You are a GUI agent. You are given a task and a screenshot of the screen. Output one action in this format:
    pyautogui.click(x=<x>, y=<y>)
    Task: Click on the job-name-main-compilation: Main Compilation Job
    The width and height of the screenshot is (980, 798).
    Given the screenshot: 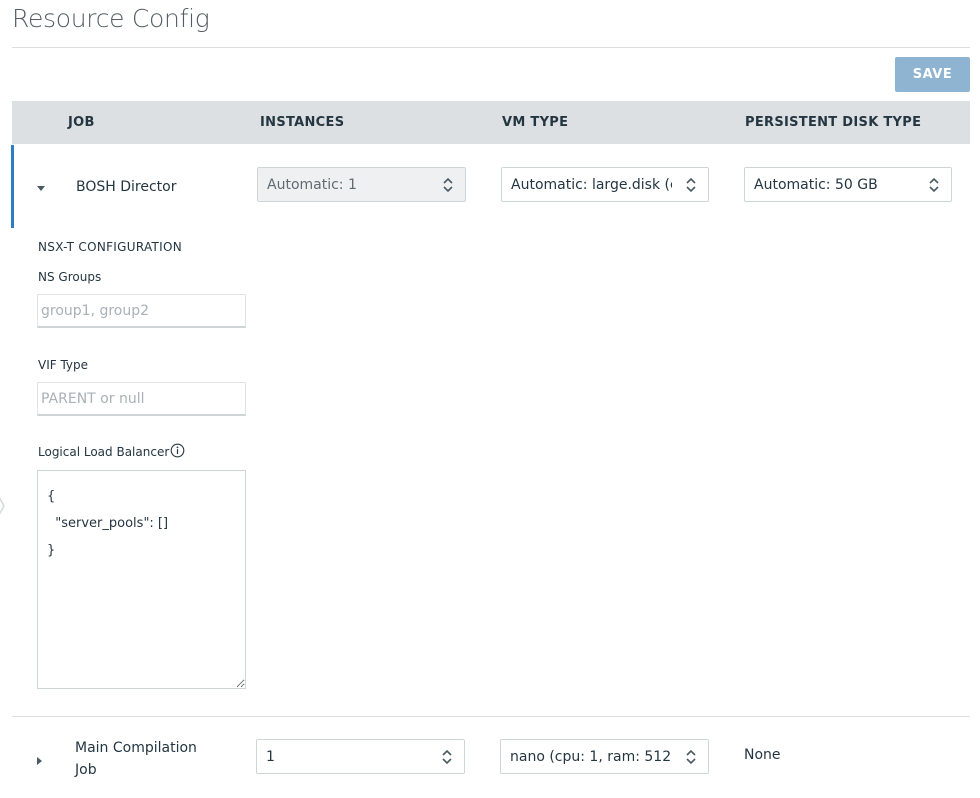 What is the action you would take?
    pyautogui.click(x=136, y=759)
    